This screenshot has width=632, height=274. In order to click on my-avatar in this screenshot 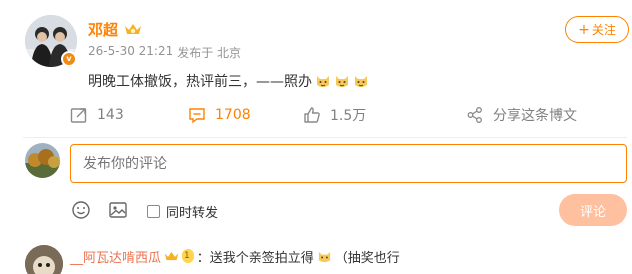, I will do `click(42, 160)`.